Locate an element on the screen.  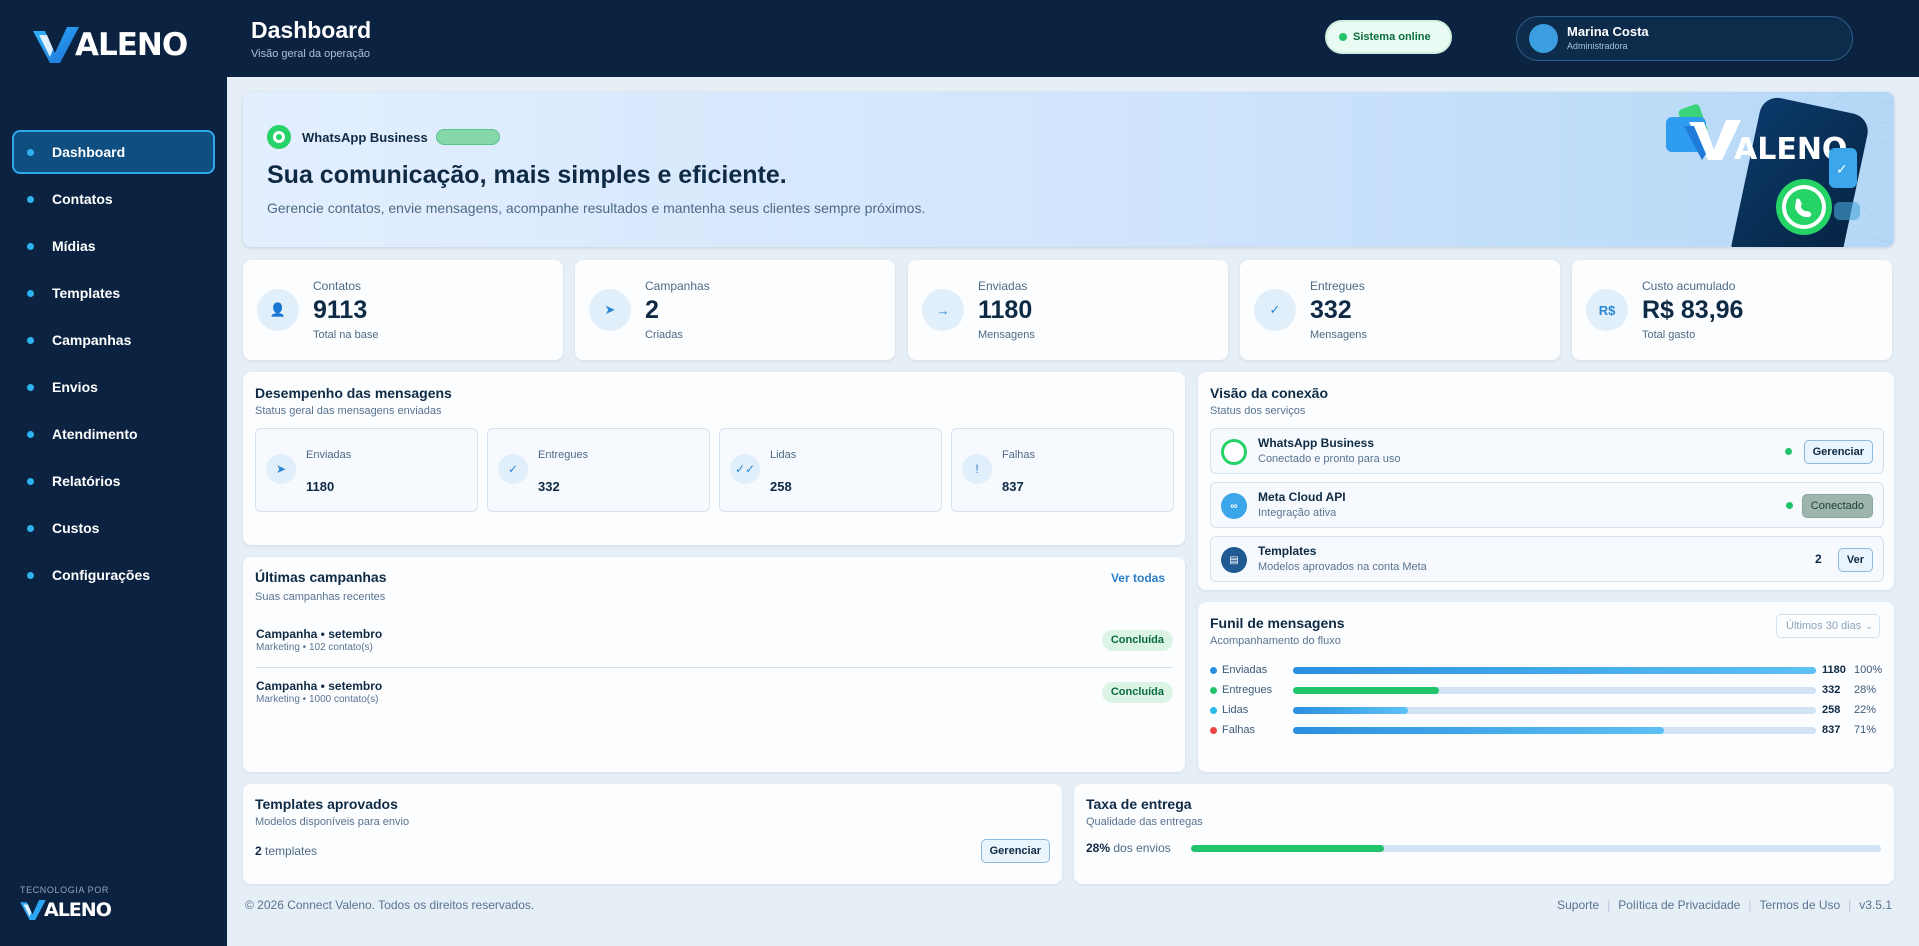
delivery-rate-label: dos envios is located at coordinates (1142, 848).